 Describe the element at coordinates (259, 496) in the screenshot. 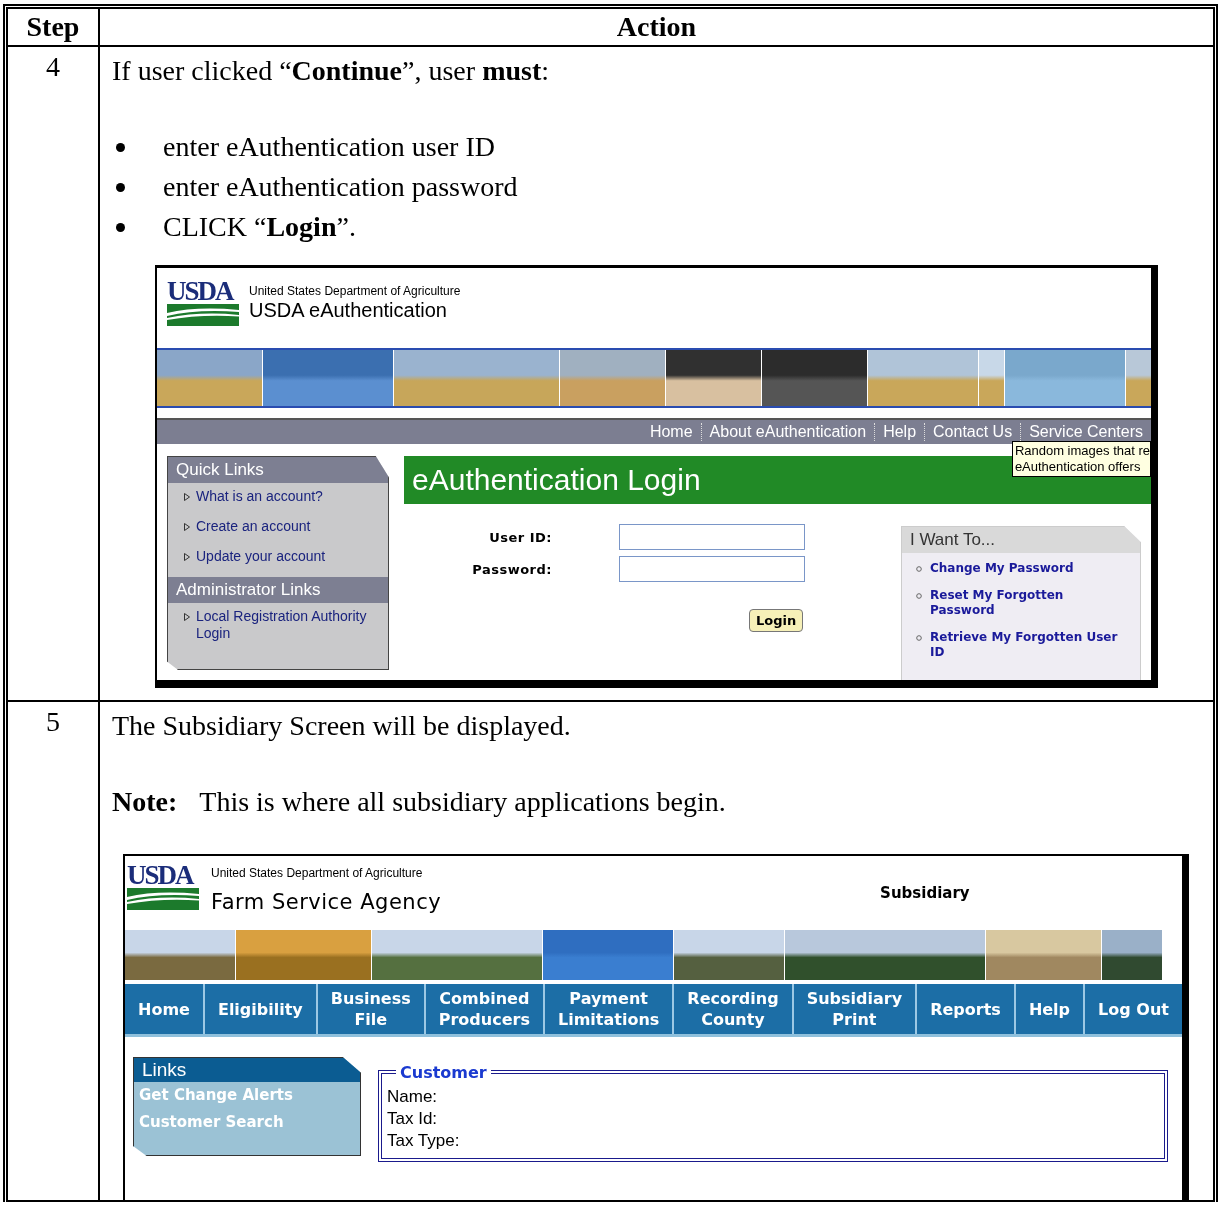

I see `quick-link: What is an account?` at that location.